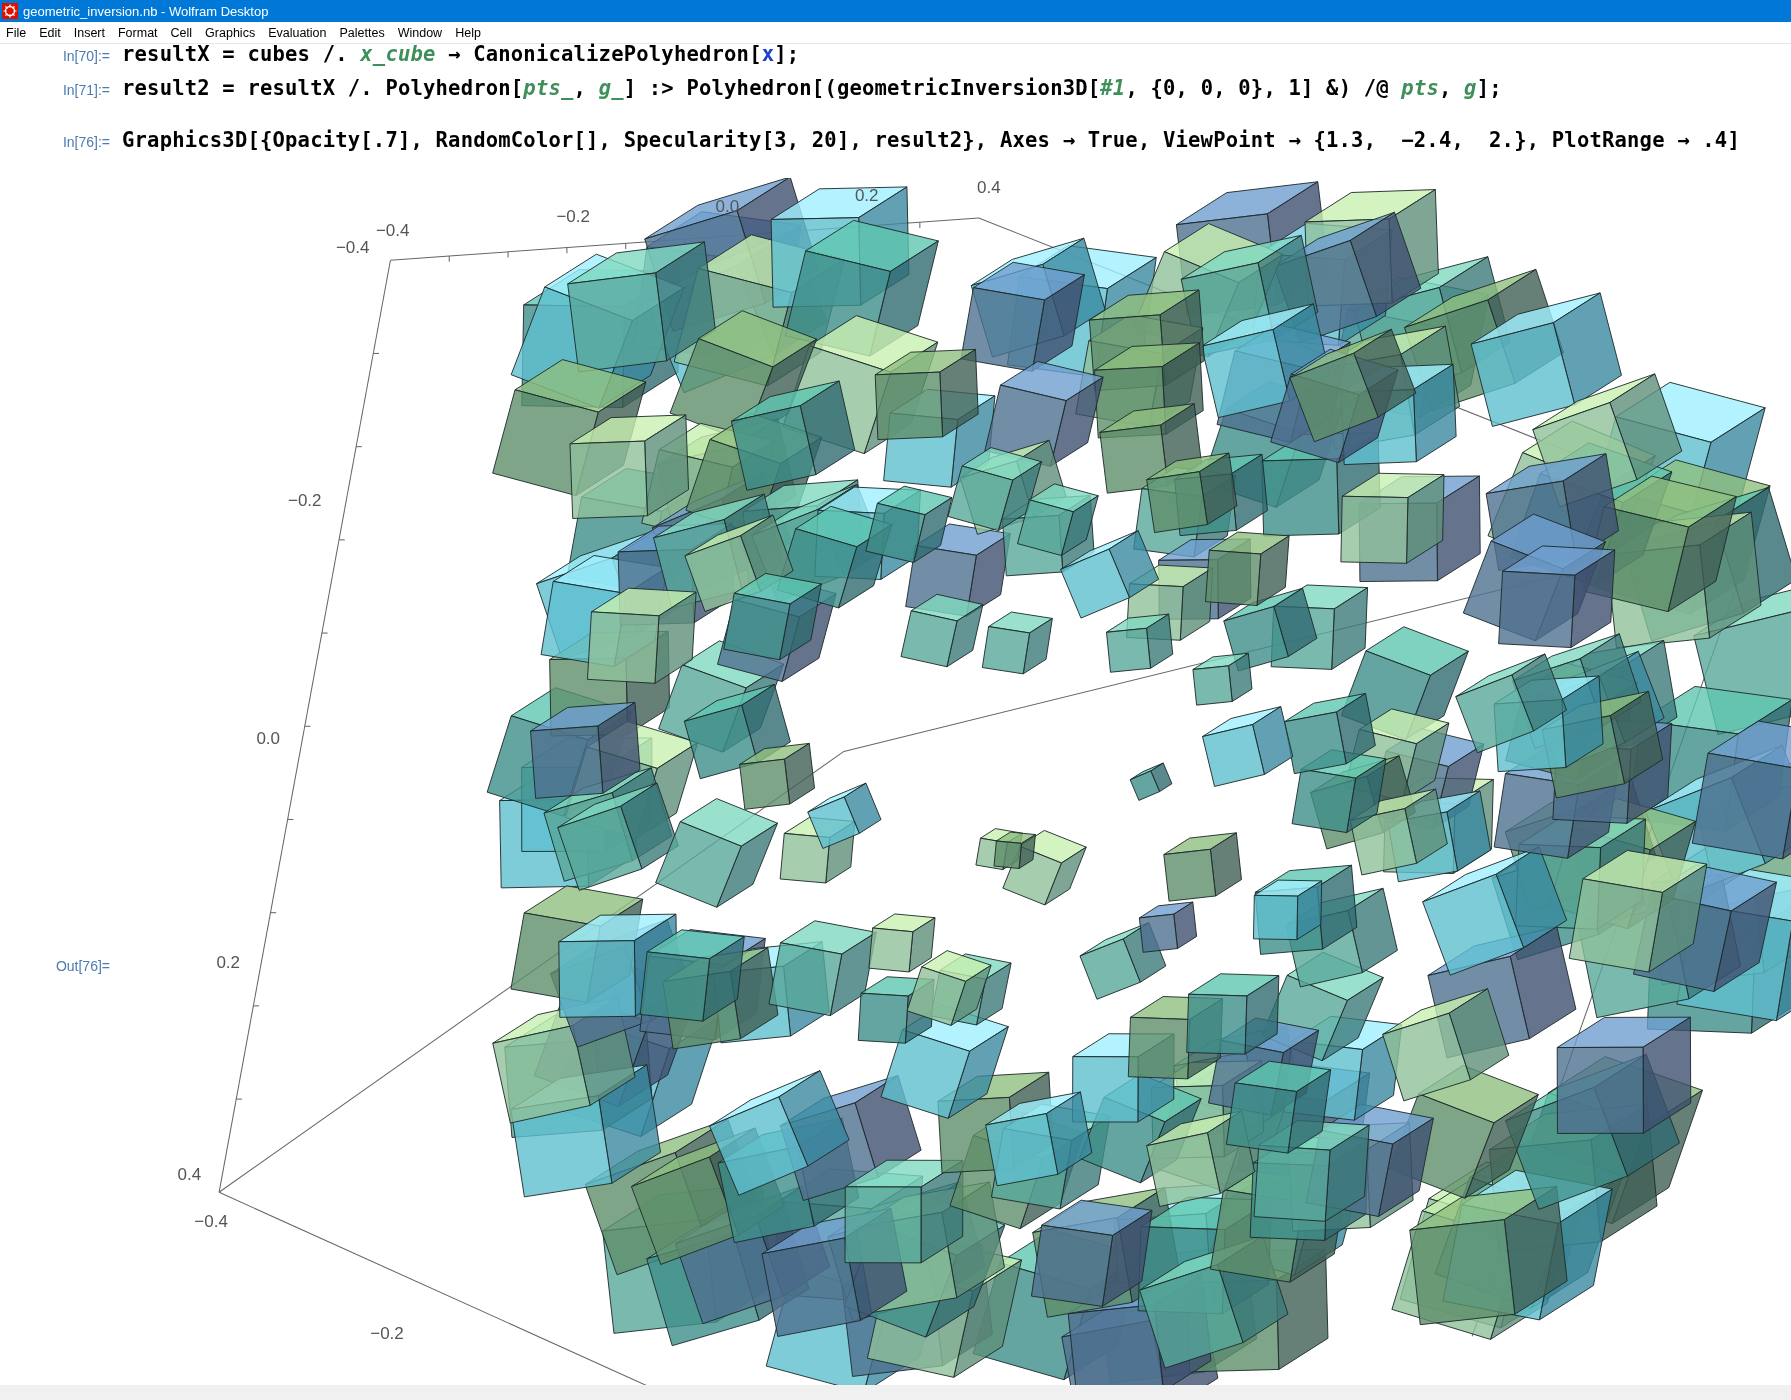  What do you see at coordinates (181, 32) in the screenshot?
I see `menu-item: Cell` at bounding box center [181, 32].